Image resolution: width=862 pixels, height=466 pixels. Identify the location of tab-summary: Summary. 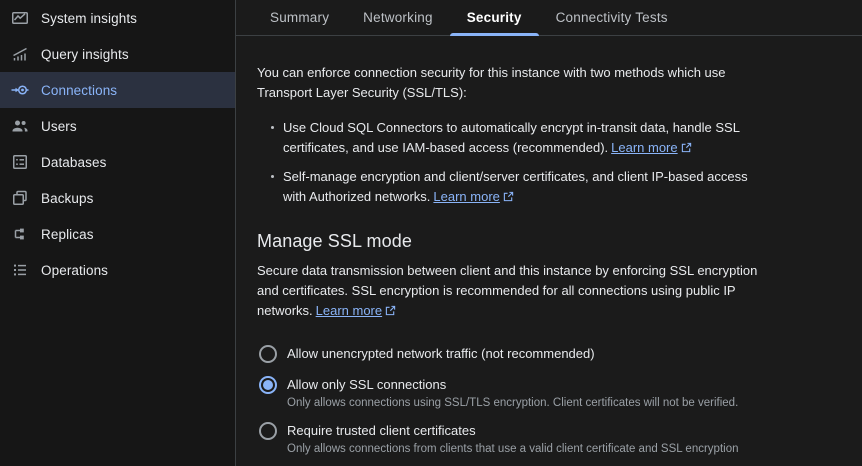
(299, 17).